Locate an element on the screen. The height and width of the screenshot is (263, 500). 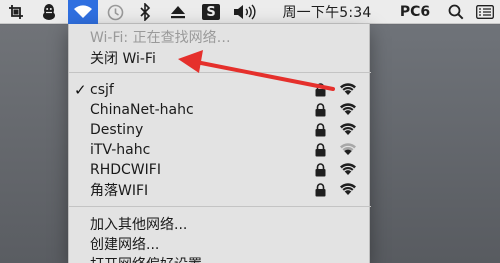
network-item-csjf: ✓ csjf is located at coordinates (220, 90).